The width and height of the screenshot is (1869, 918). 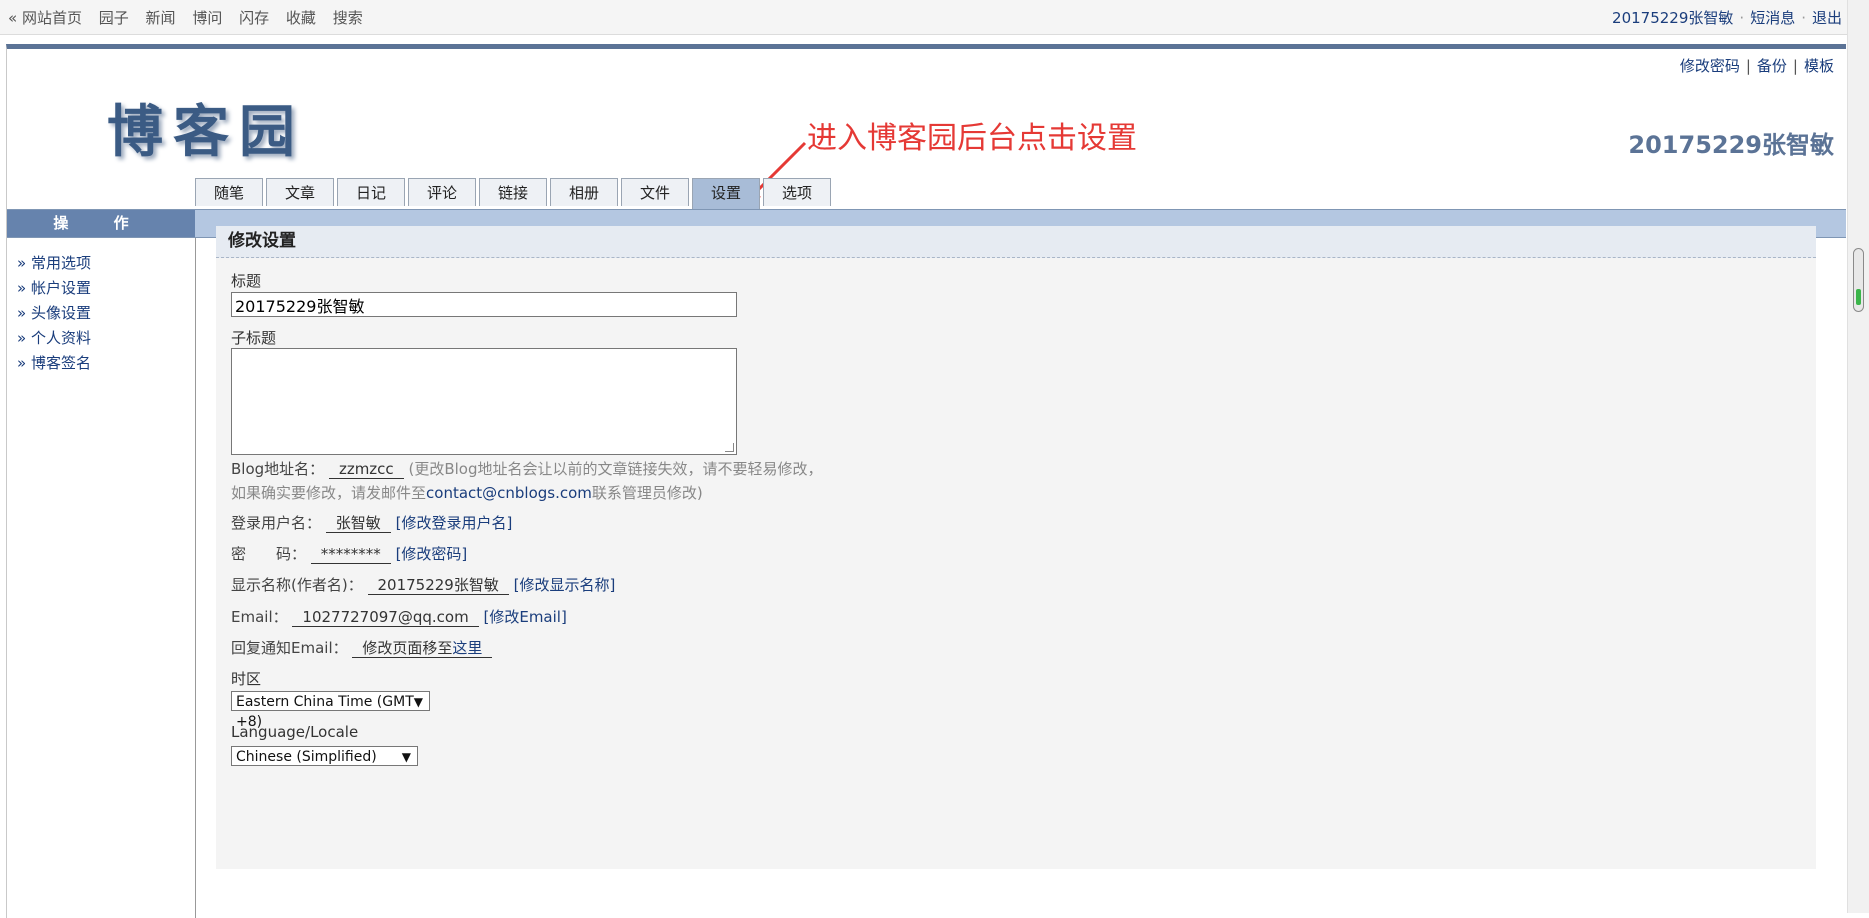 What do you see at coordinates (1819, 66) in the screenshot?
I see `template-link: 模板` at bounding box center [1819, 66].